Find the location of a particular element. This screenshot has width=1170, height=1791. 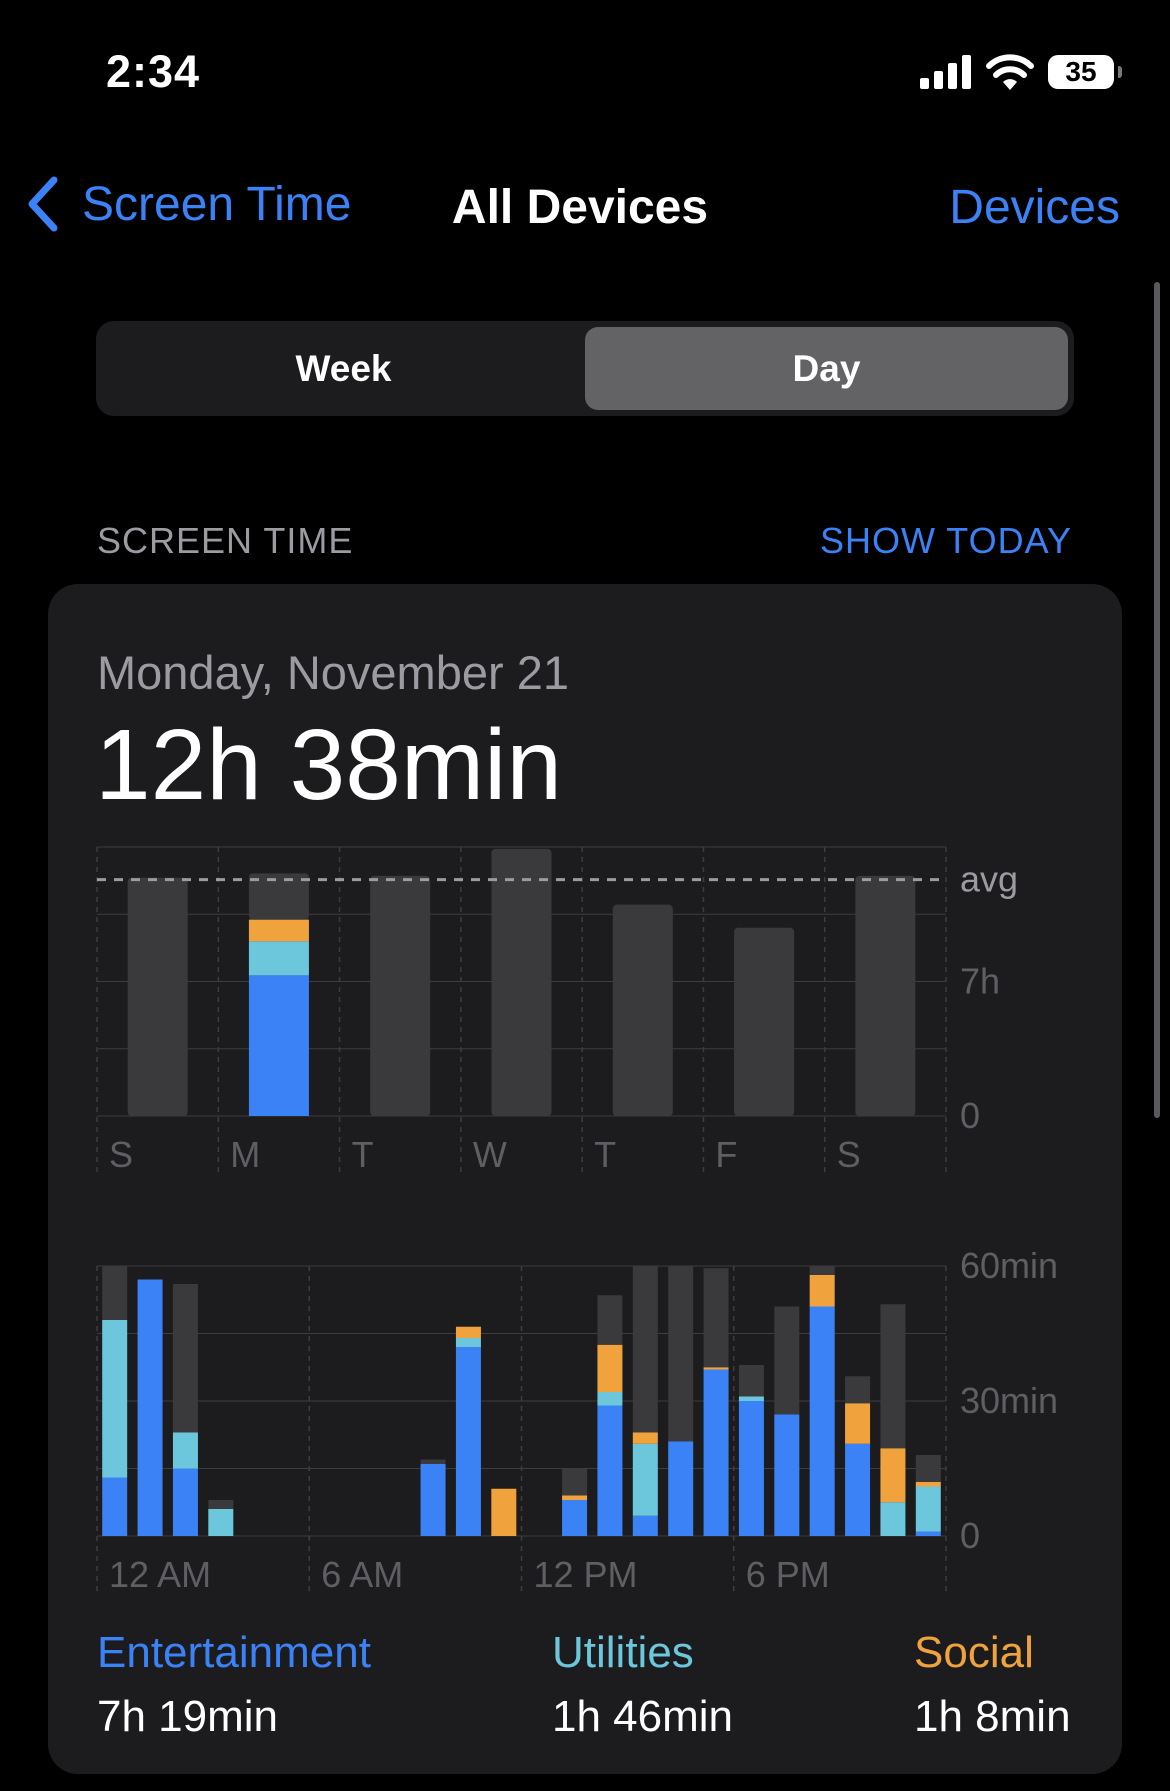

x-tick-label: 6 AM is located at coordinates (362, 1574).